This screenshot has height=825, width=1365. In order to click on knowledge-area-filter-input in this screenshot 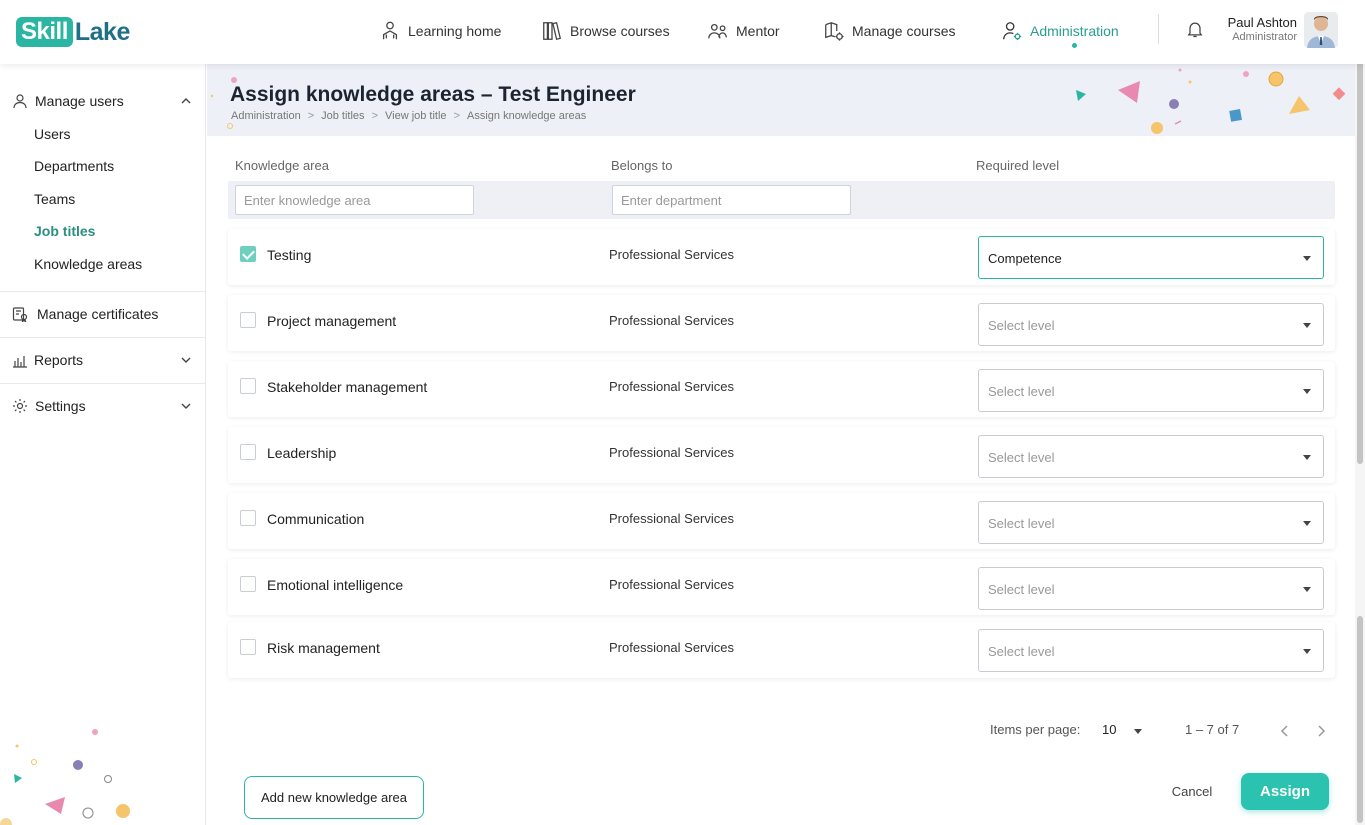, I will do `click(354, 200)`.